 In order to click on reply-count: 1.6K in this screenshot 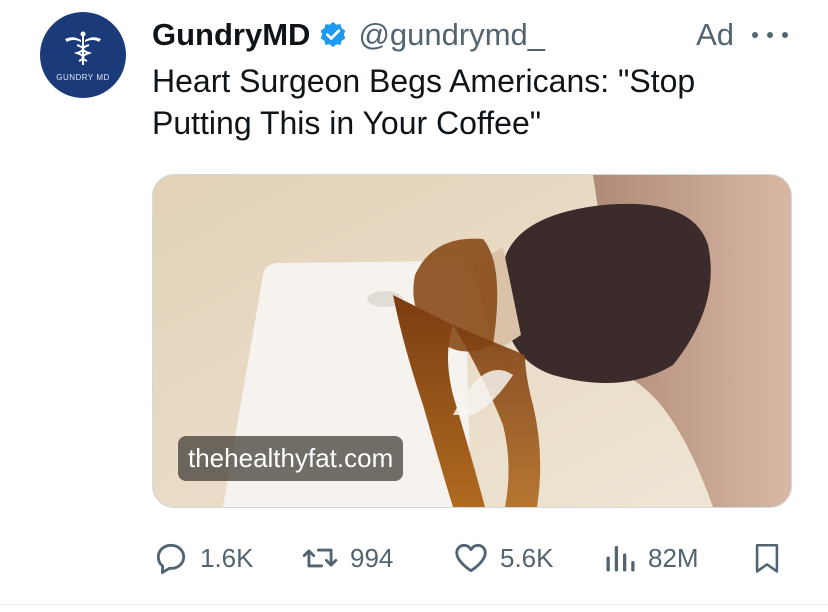, I will do `click(227, 557)`.